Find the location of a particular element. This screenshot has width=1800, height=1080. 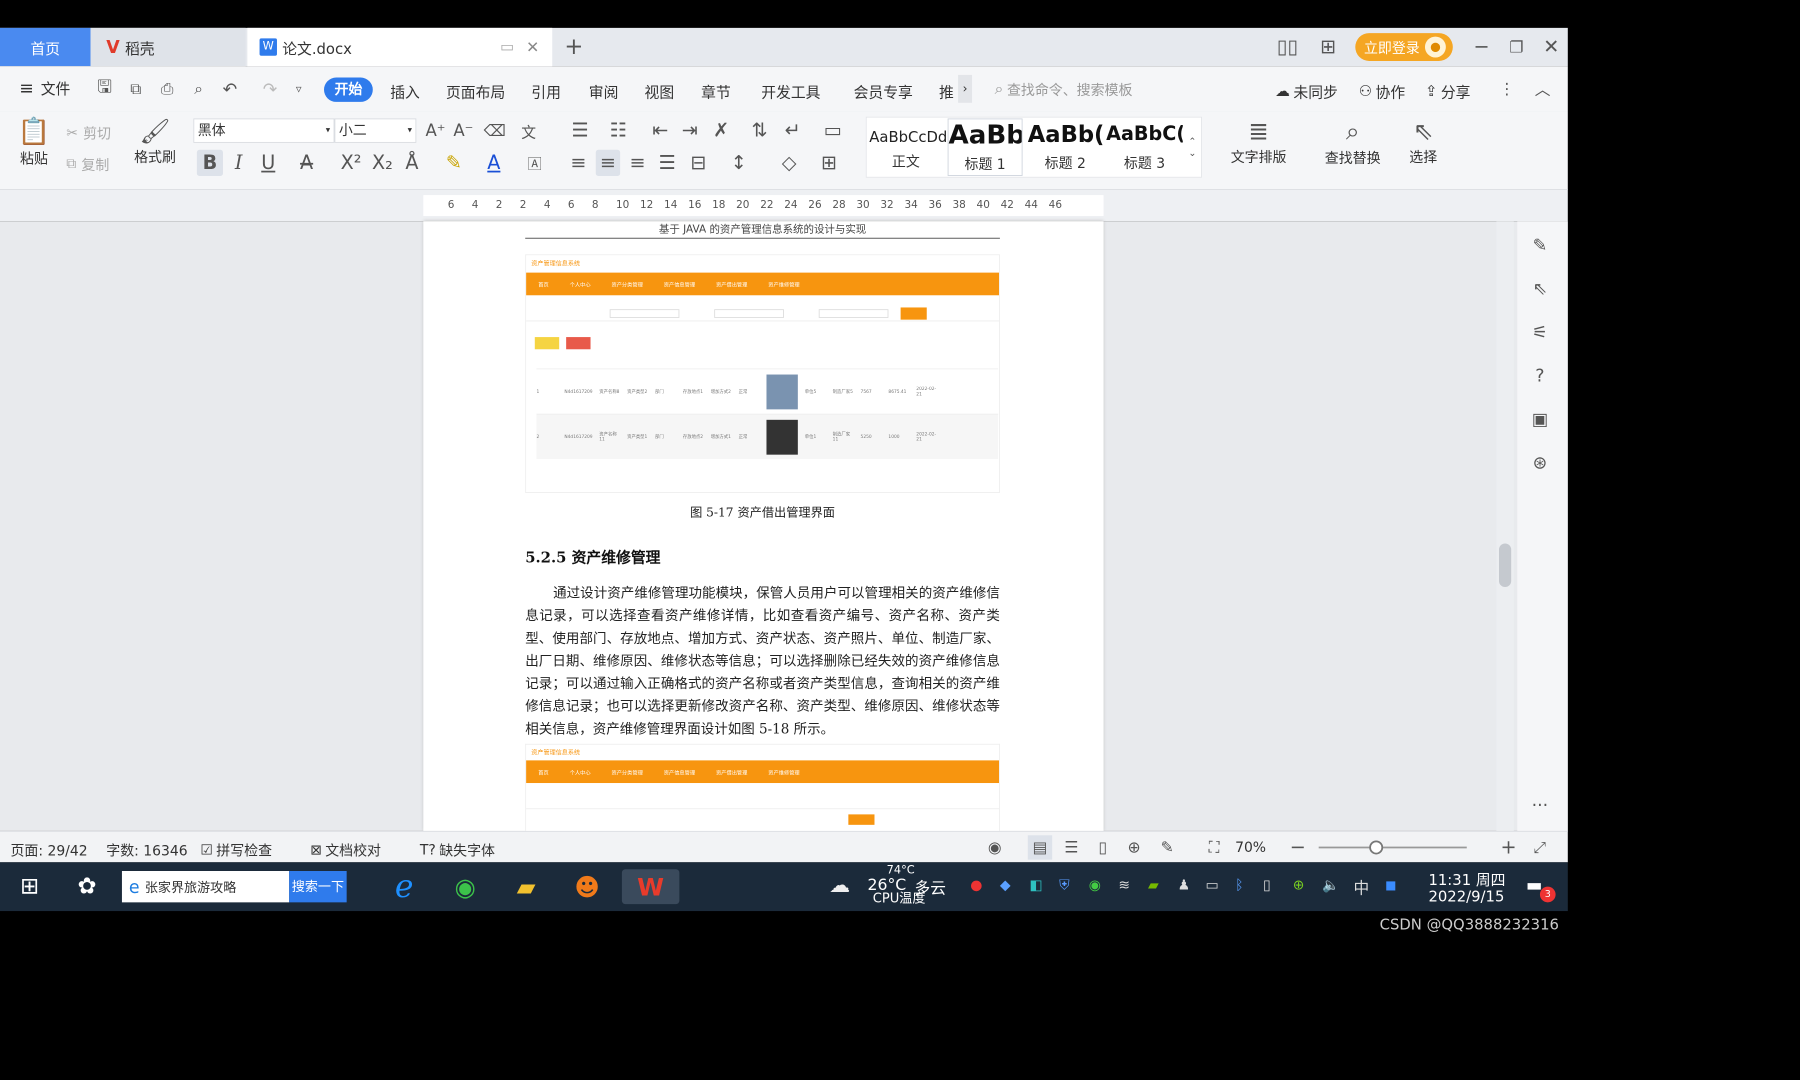

help-icon: ? is located at coordinates (1540, 375).